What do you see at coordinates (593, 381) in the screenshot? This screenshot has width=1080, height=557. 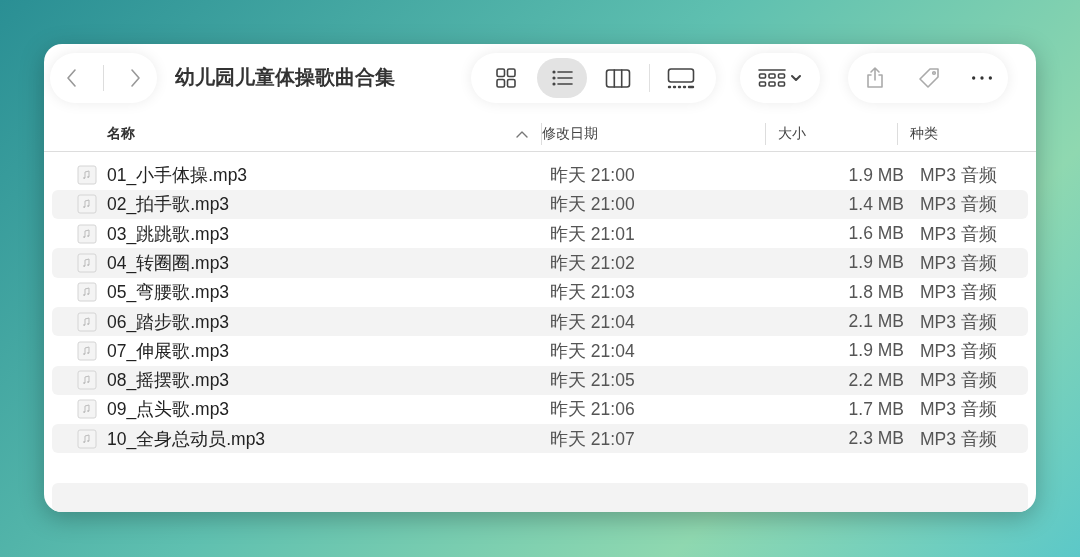 I see `date-cell-text: 昨天 21:05` at bounding box center [593, 381].